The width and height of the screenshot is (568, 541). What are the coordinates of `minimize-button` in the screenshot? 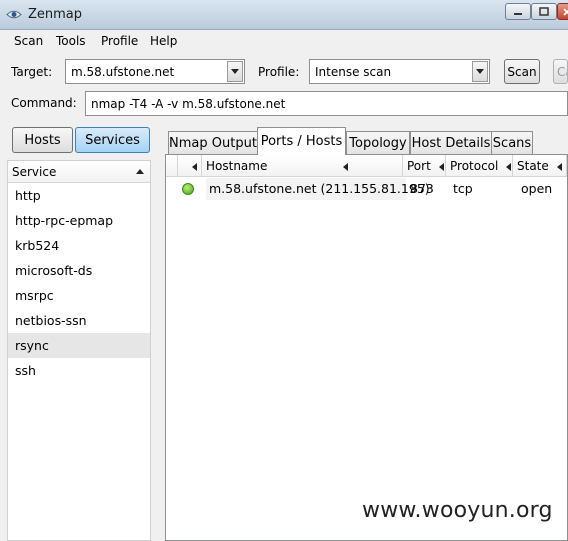 It's located at (518, 11).